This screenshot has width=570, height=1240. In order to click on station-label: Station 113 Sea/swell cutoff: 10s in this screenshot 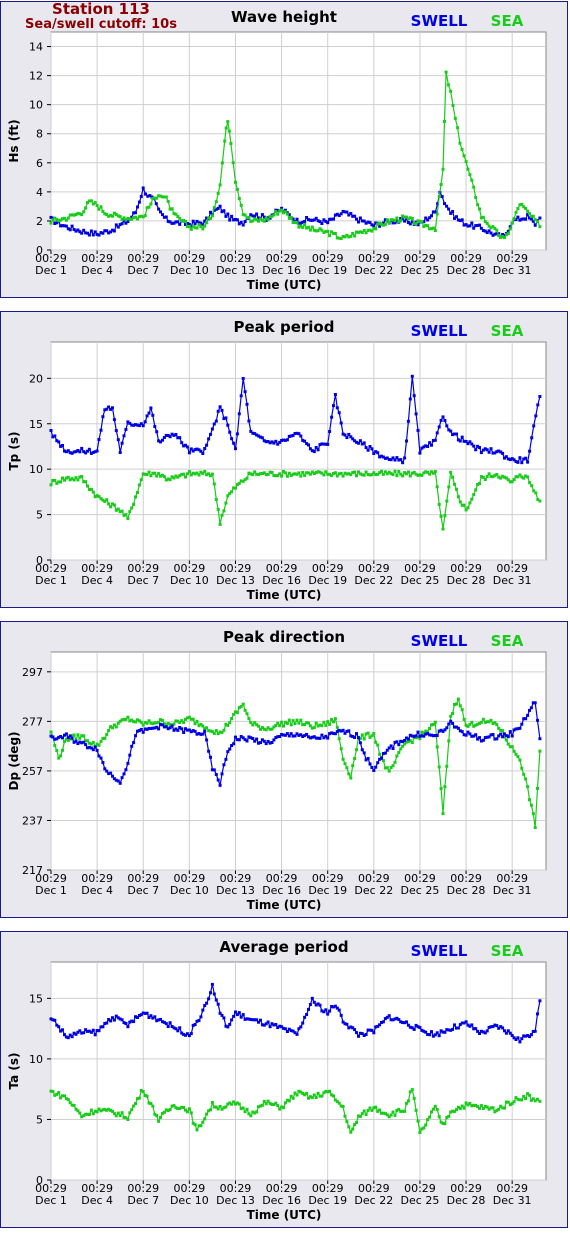, I will do `click(101, 17)`.